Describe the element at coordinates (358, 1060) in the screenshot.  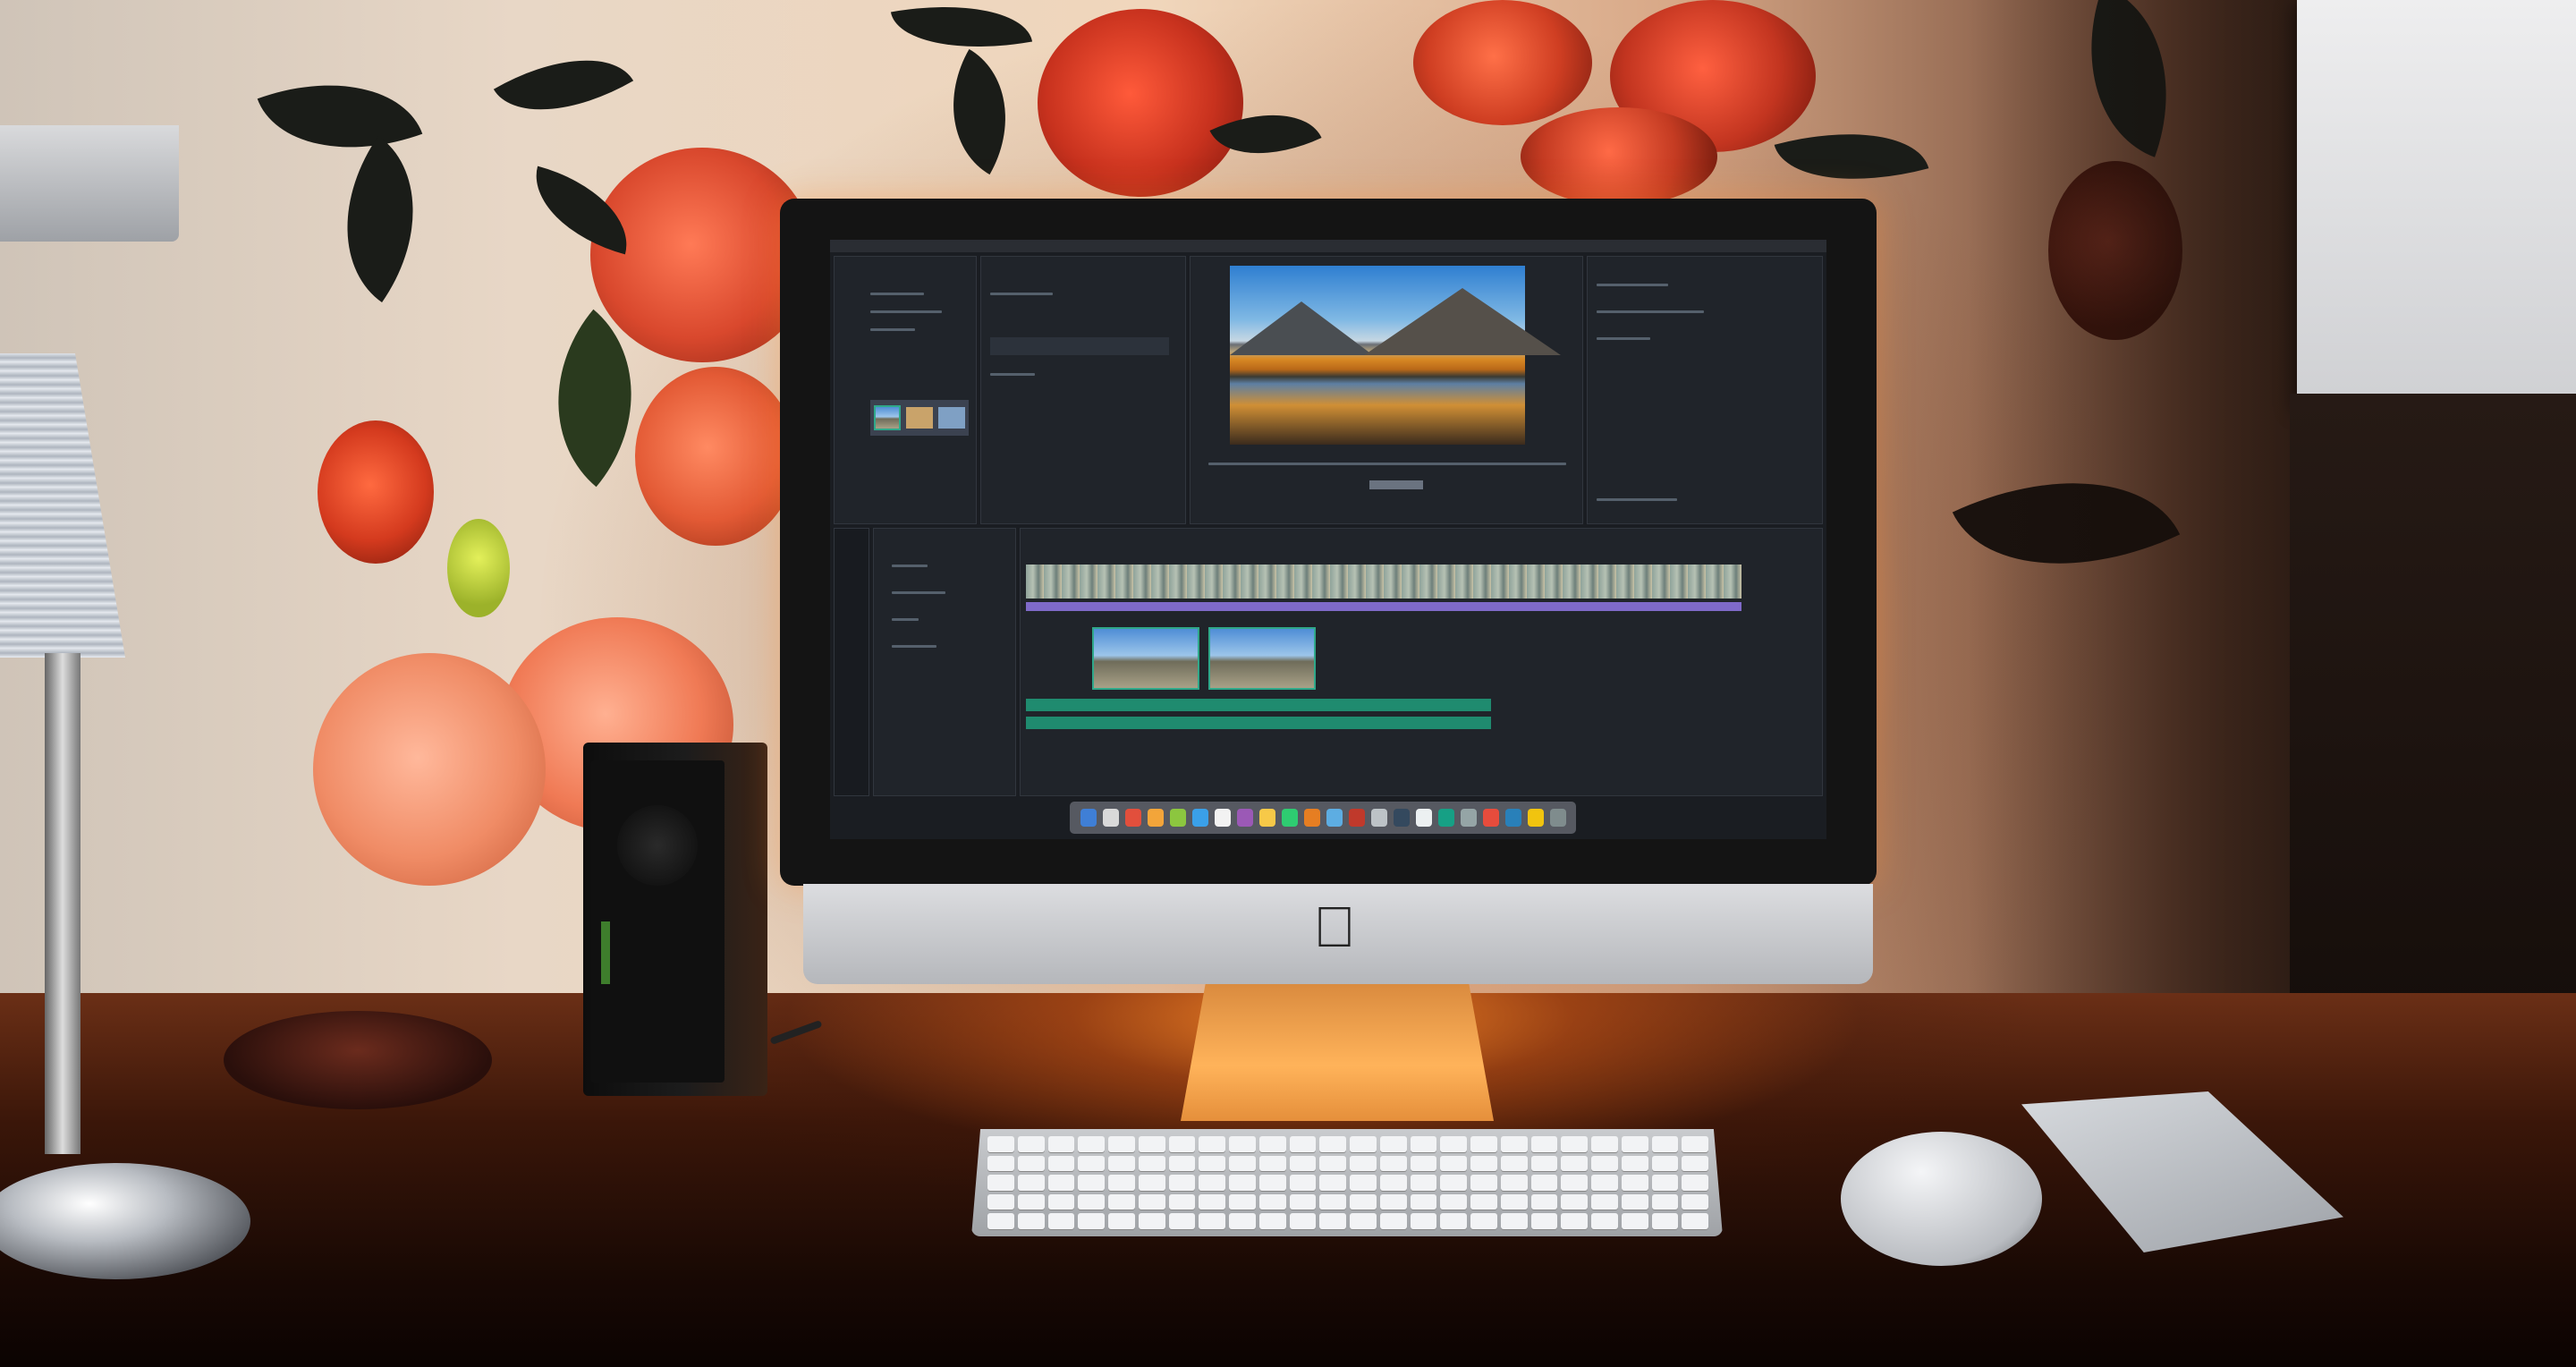
I see `plate` at that location.